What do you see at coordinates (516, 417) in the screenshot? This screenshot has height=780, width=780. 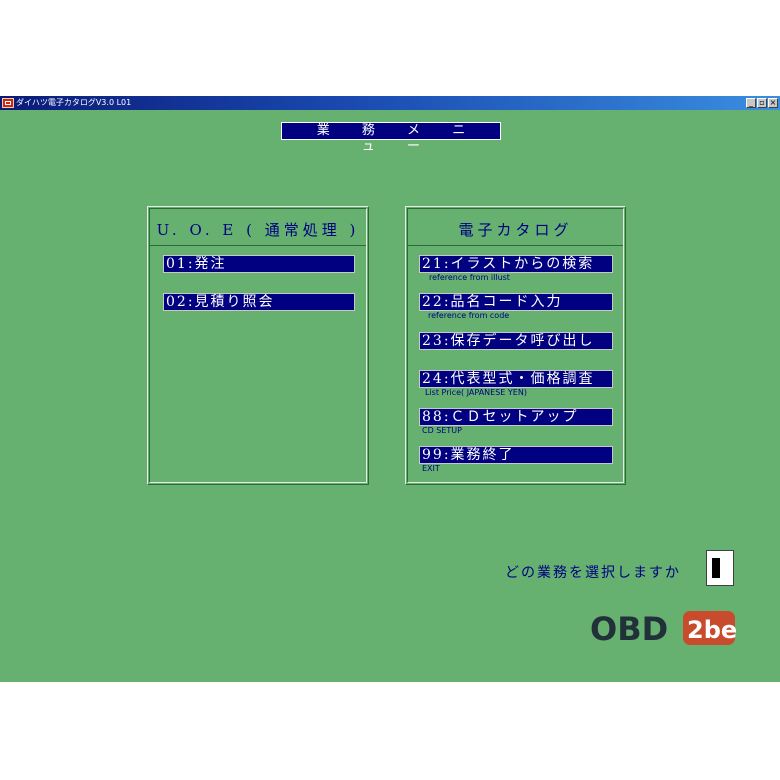 I see `menu-item-88-label: 88:ＣＤセットアップ` at bounding box center [516, 417].